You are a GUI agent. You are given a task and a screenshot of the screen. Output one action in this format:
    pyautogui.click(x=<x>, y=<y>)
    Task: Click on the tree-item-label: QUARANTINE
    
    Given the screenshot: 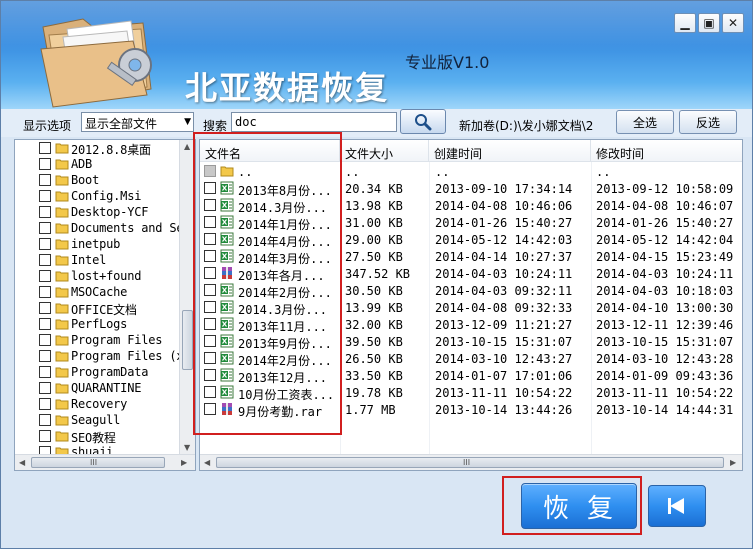 What is the action you would take?
    pyautogui.click(x=106, y=388)
    